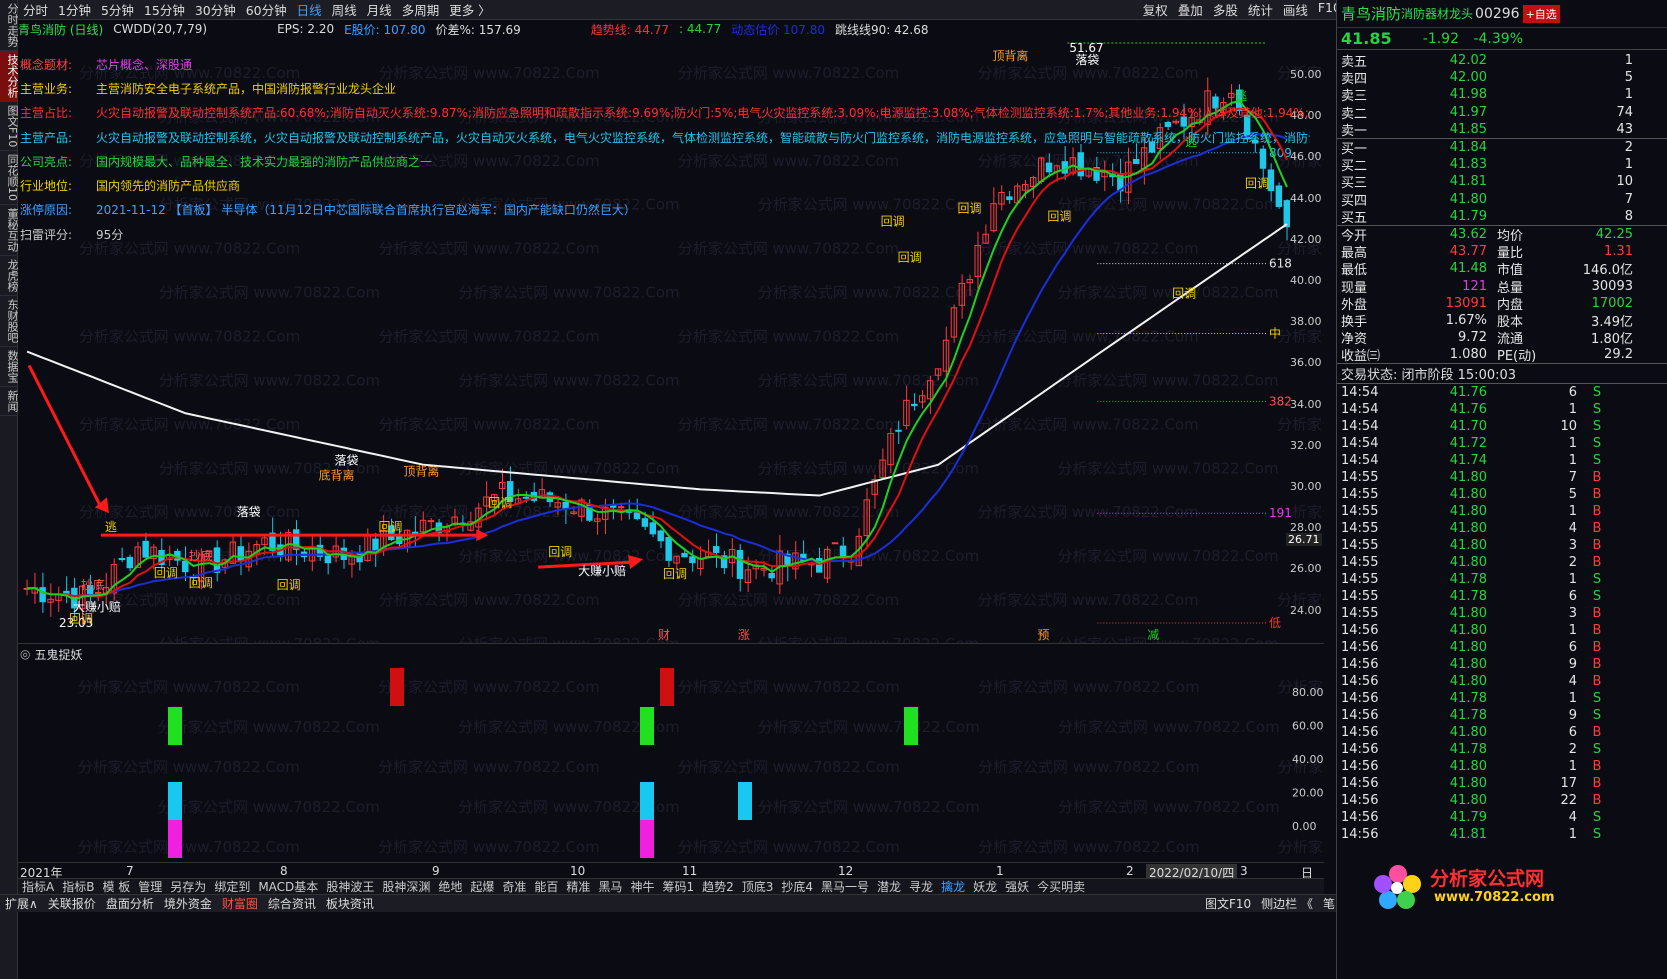 This screenshot has height=979, width=1667. I want to click on tick-price: 41.72, so click(1468, 444).